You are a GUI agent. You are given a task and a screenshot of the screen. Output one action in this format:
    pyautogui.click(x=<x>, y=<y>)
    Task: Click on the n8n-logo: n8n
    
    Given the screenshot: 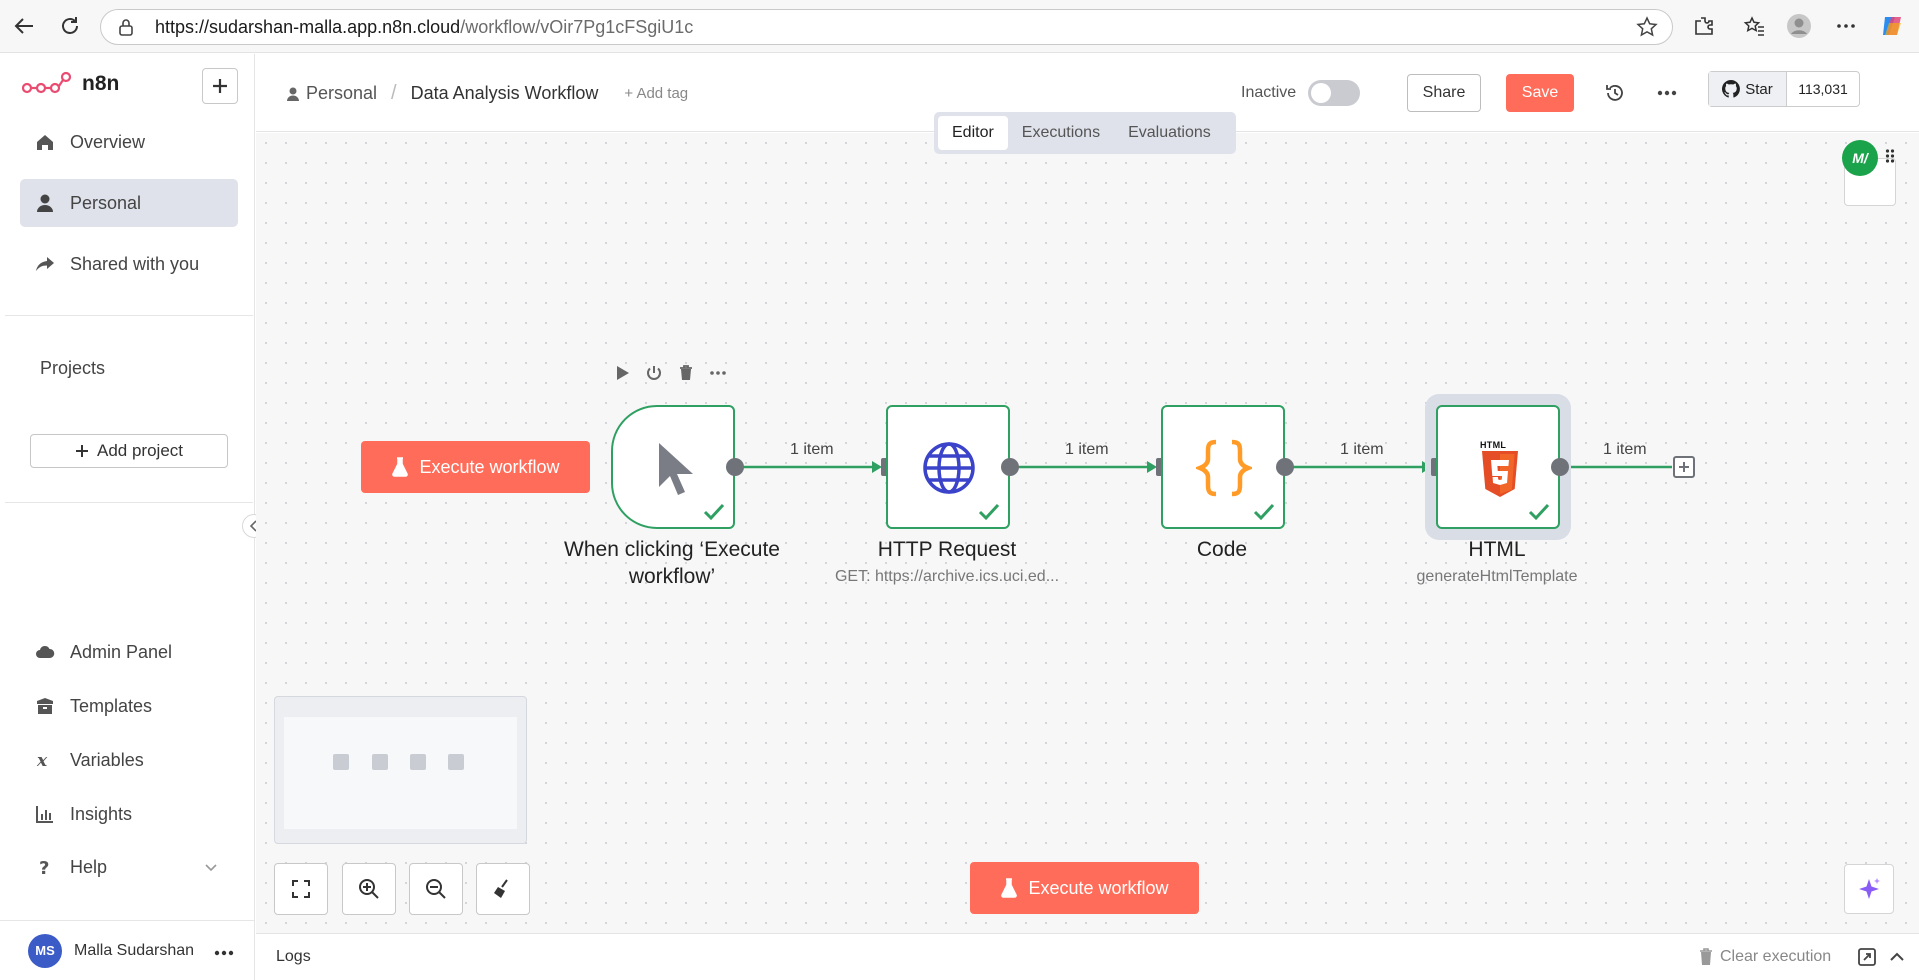 What is the action you would take?
    pyautogui.click(x=70, y=84)
    